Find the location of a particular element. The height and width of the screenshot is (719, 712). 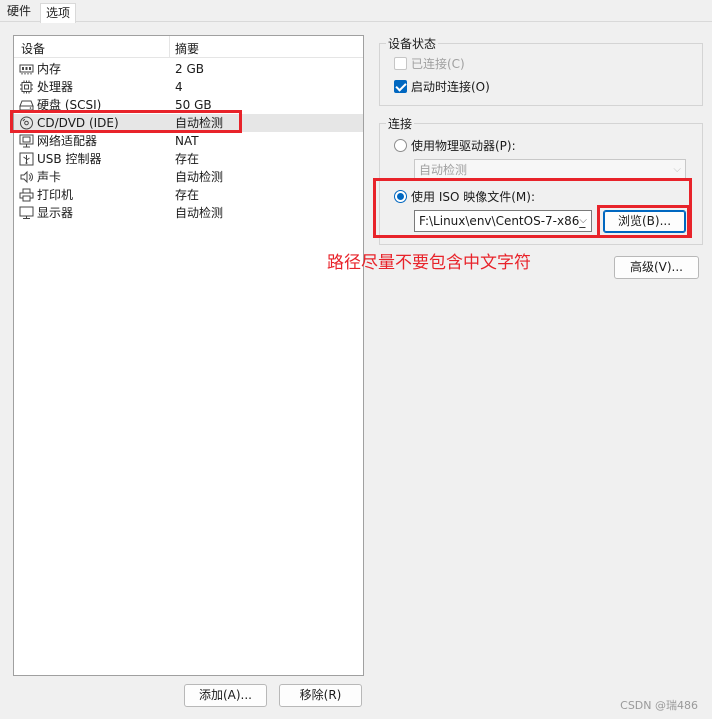

device-summary: 4 is located at coordinates (179, 87).